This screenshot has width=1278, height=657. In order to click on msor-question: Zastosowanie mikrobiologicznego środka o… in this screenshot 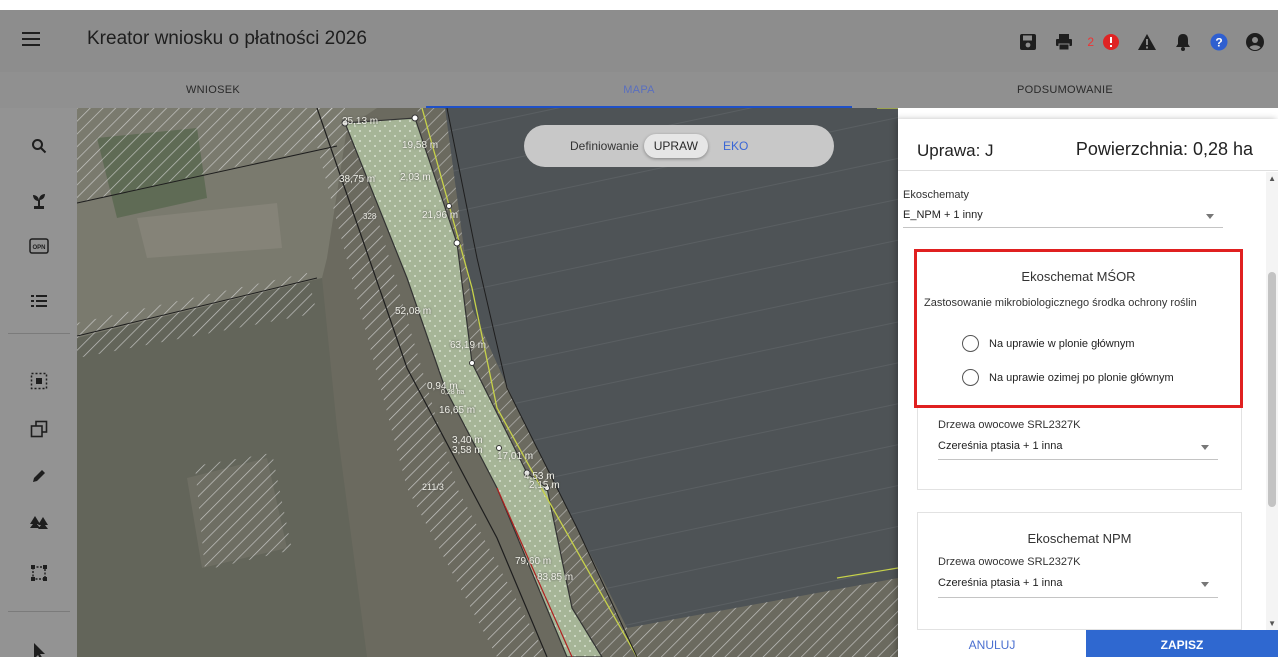, I will do `click(1060, 303)`.